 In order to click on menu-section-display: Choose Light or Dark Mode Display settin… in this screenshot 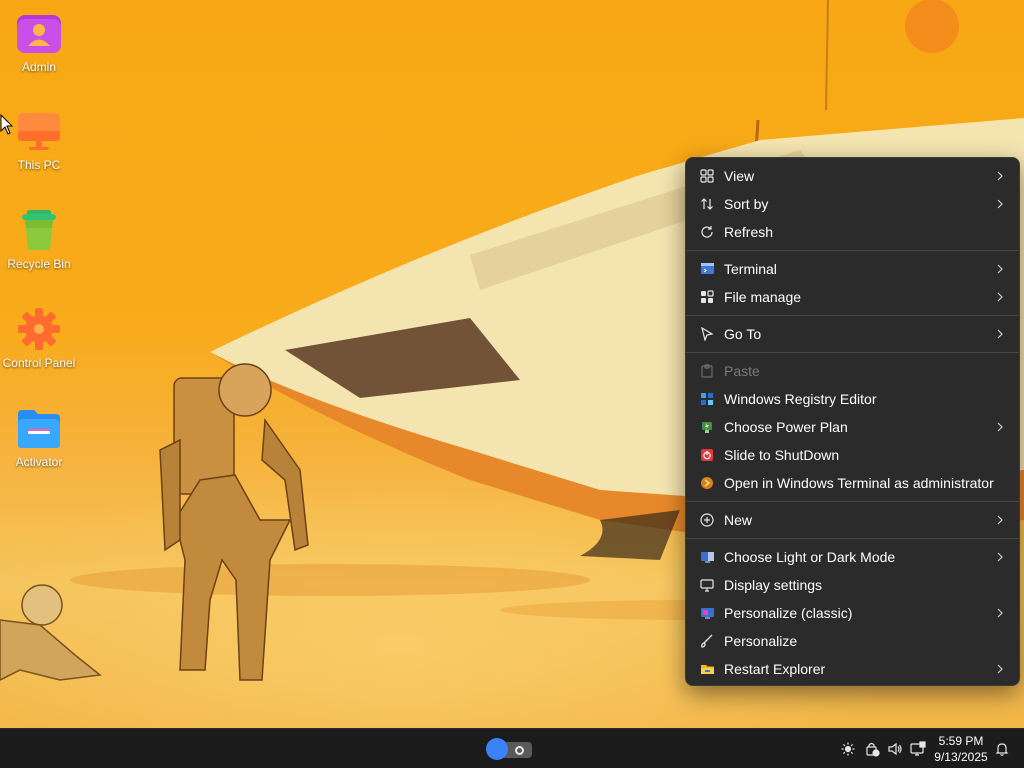, I will do `click(852, 613)`.